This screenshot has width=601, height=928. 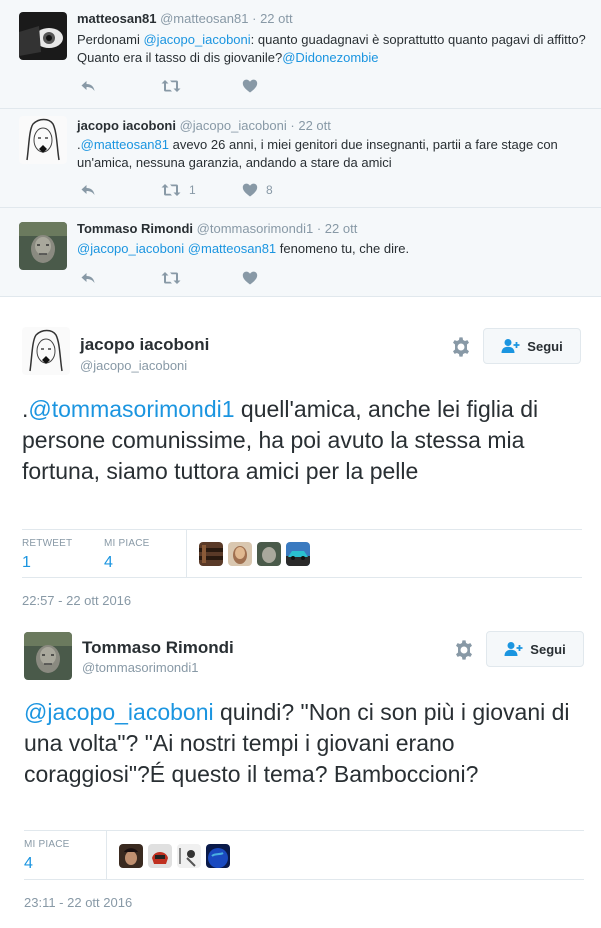 I want to click on tweet-actions: 1 8, so click(x=201, y=190).